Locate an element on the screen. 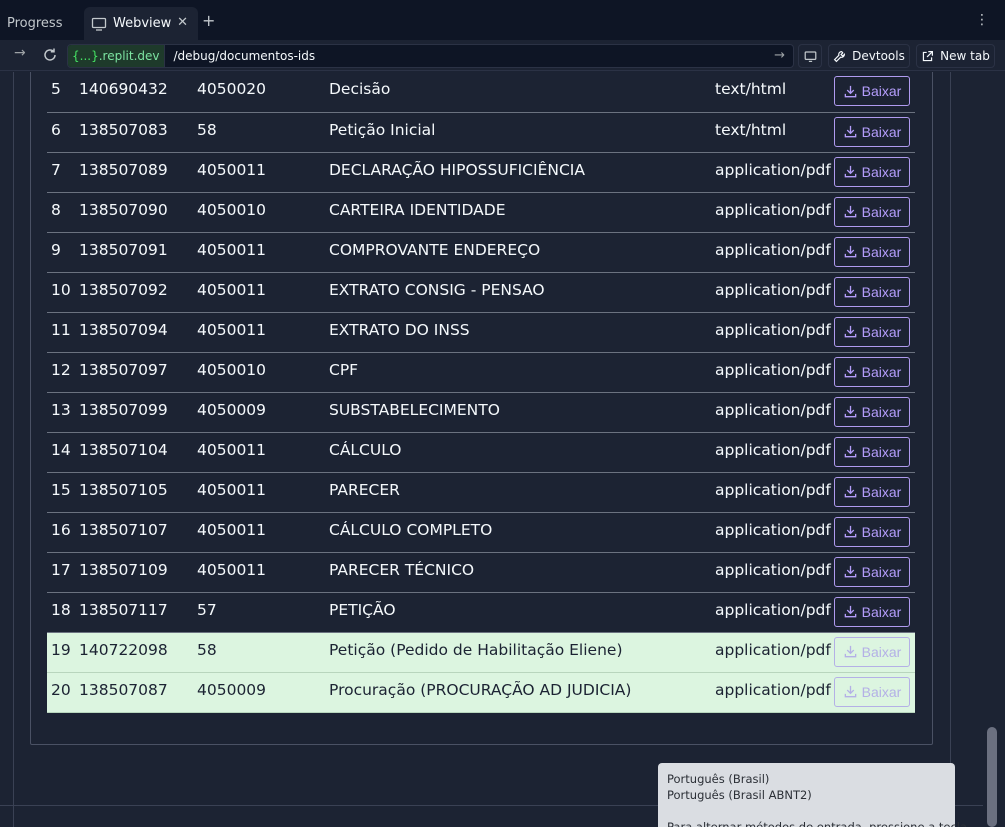 The width and height of the screenshot is (1005, 827). forward-arrow-icon: → is located at coordinates (20, 53).